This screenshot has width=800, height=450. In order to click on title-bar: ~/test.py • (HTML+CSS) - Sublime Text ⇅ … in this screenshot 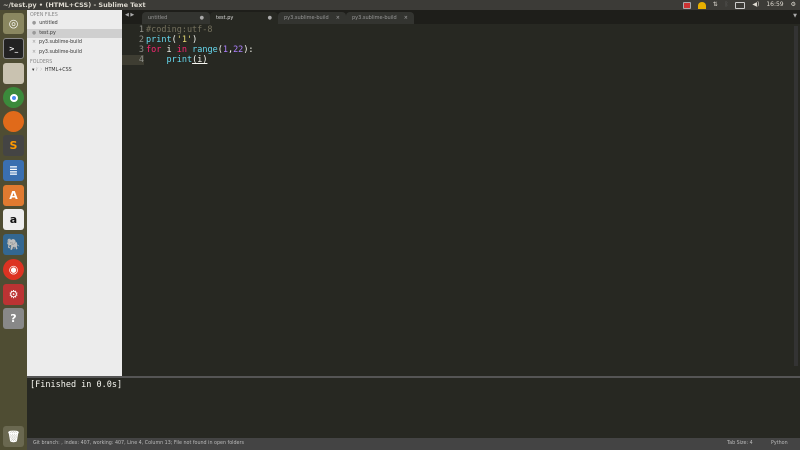, I will do `click(400, 5)`.